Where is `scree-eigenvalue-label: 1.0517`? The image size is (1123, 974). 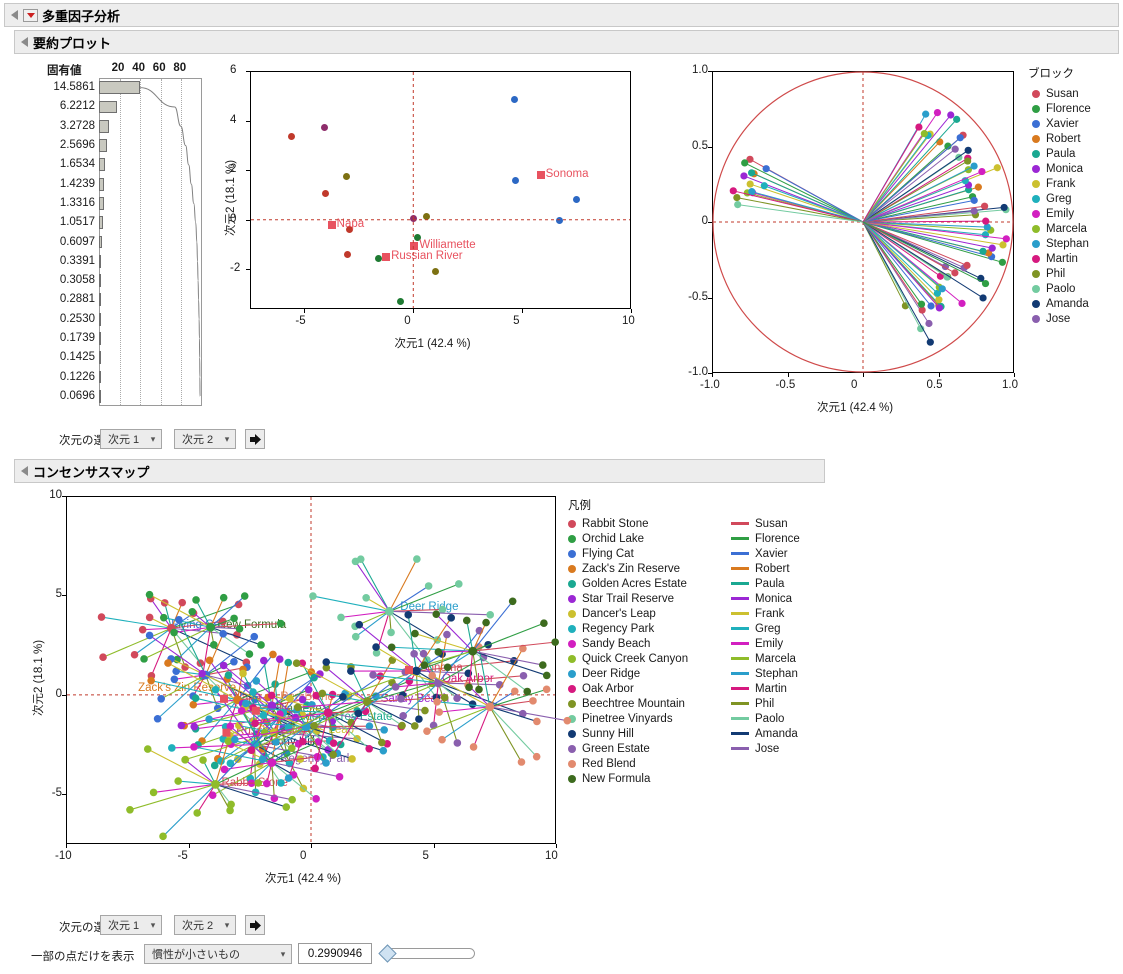 scree-eigenvalue-label: 1.0517 is located at coordinates (77, 222).